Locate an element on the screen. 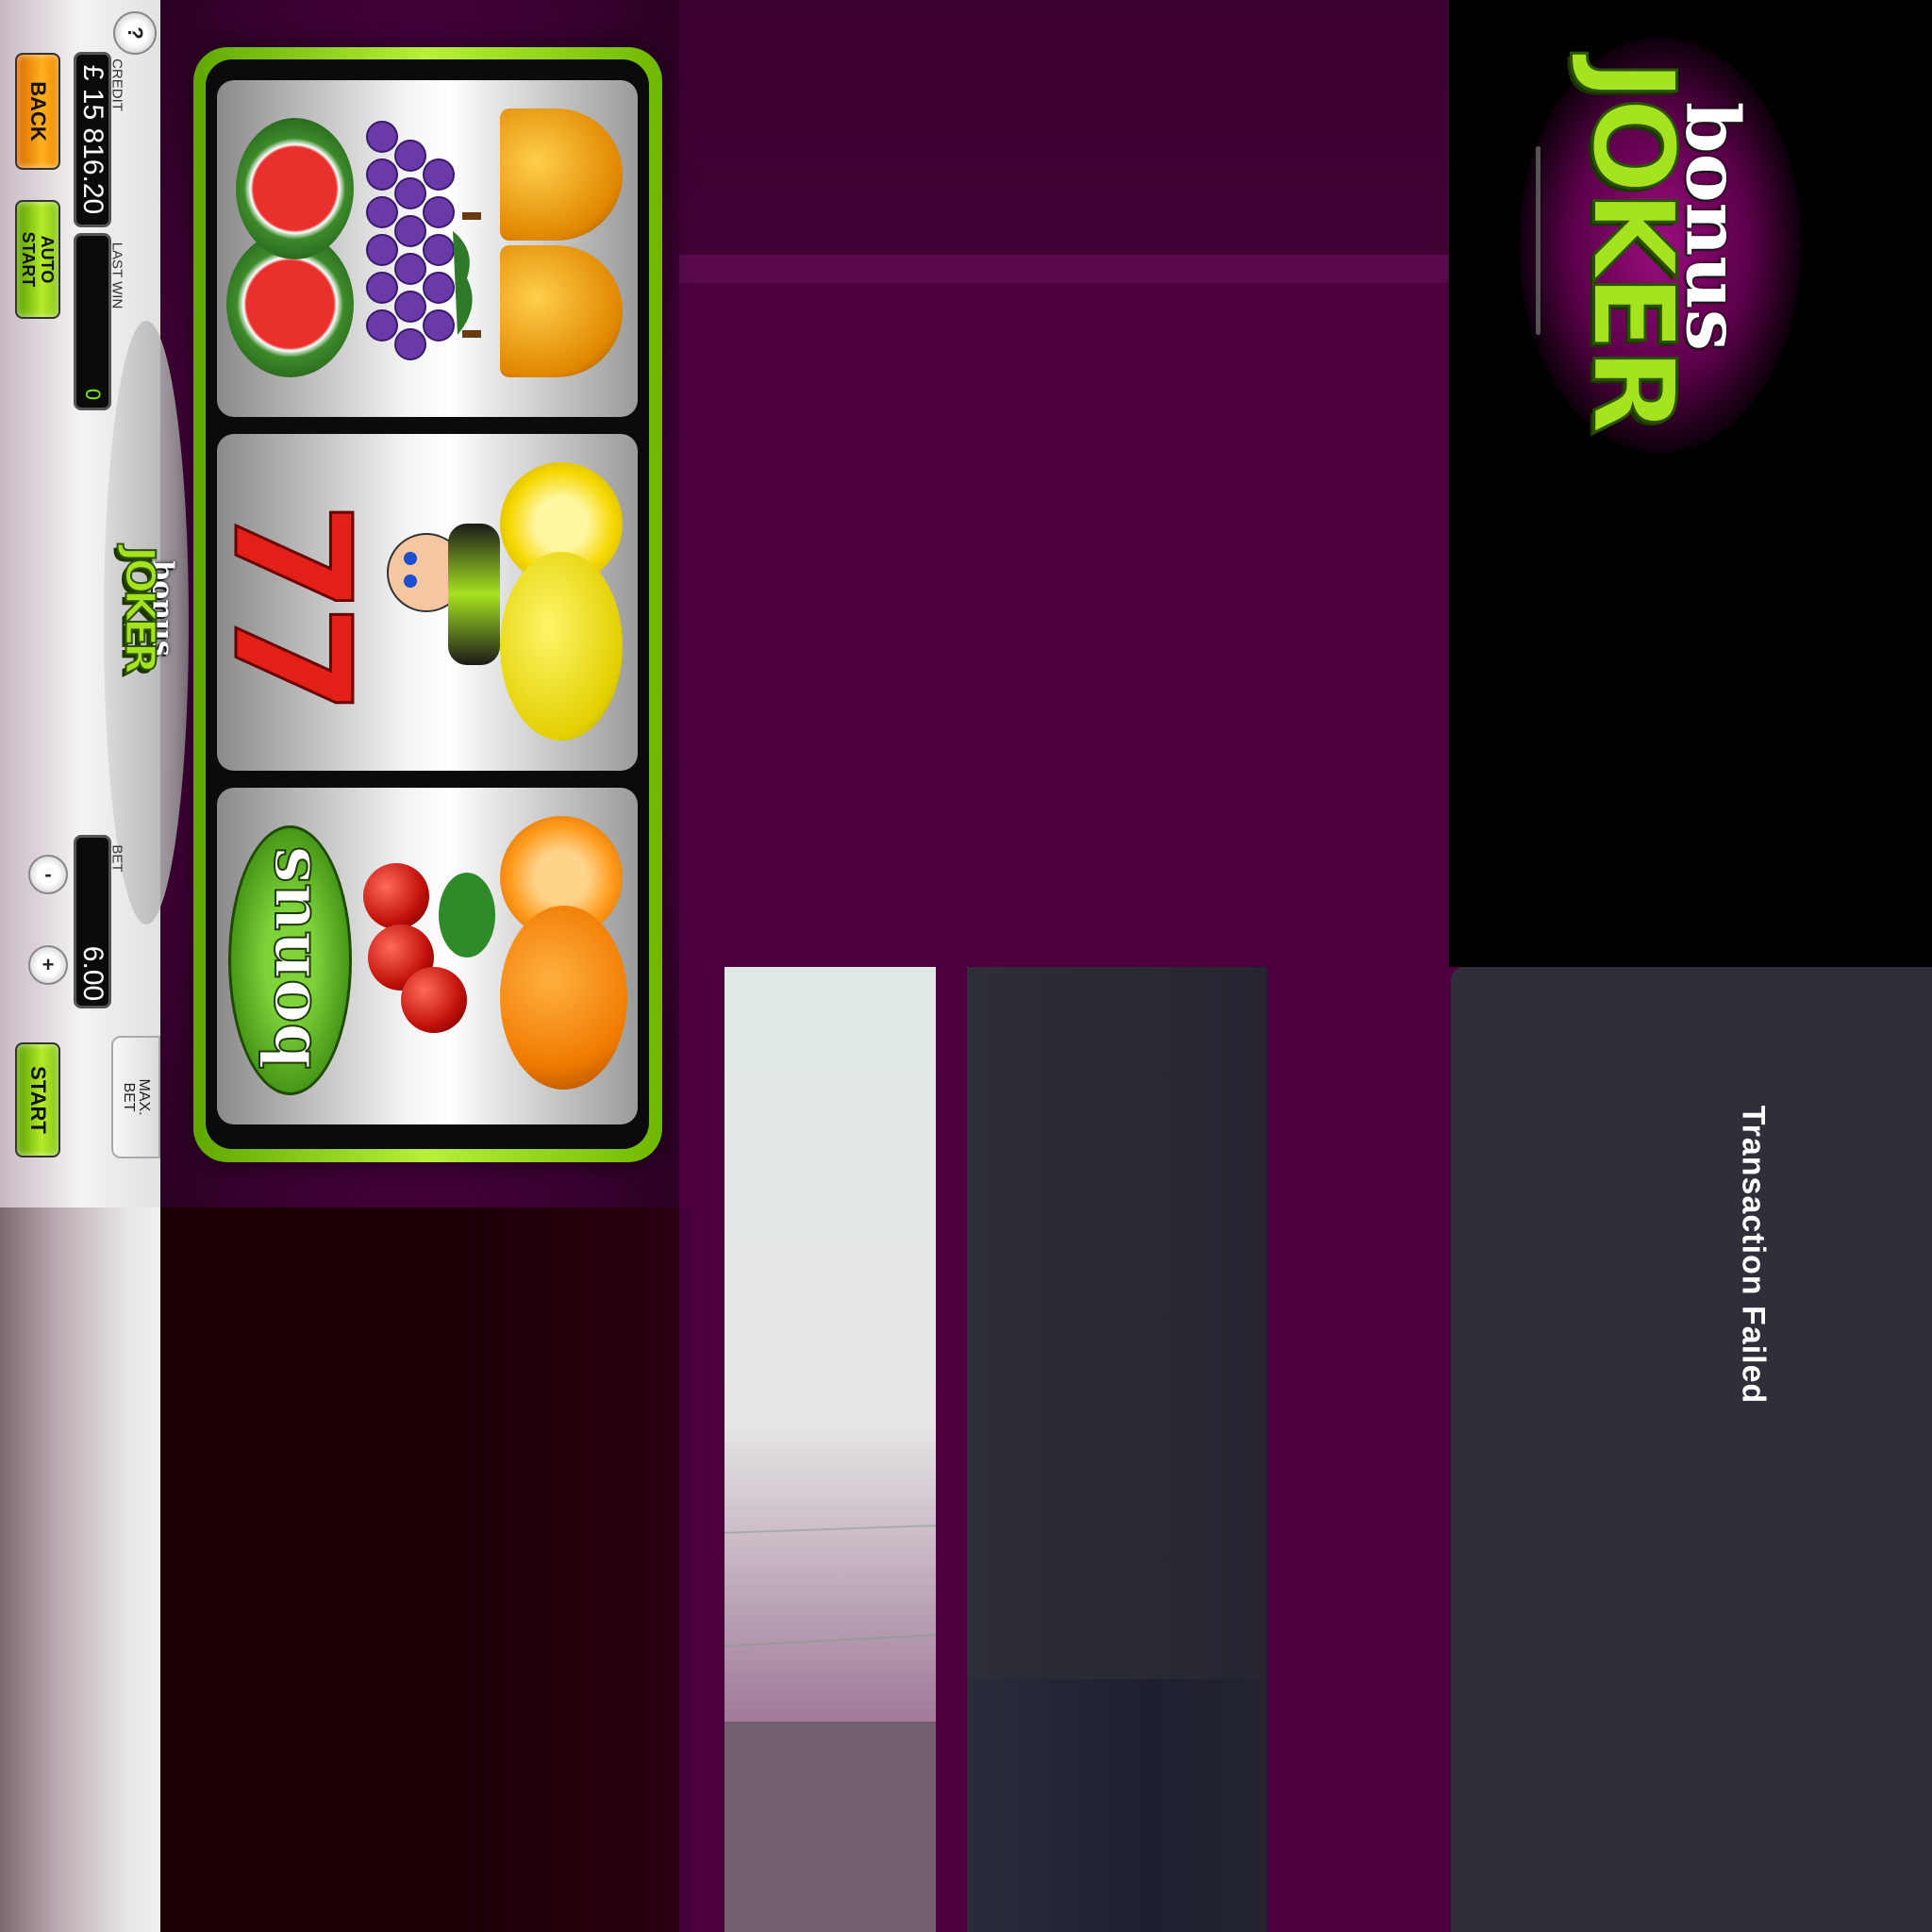  help-icon: ? is located at coordinates (135, 33).